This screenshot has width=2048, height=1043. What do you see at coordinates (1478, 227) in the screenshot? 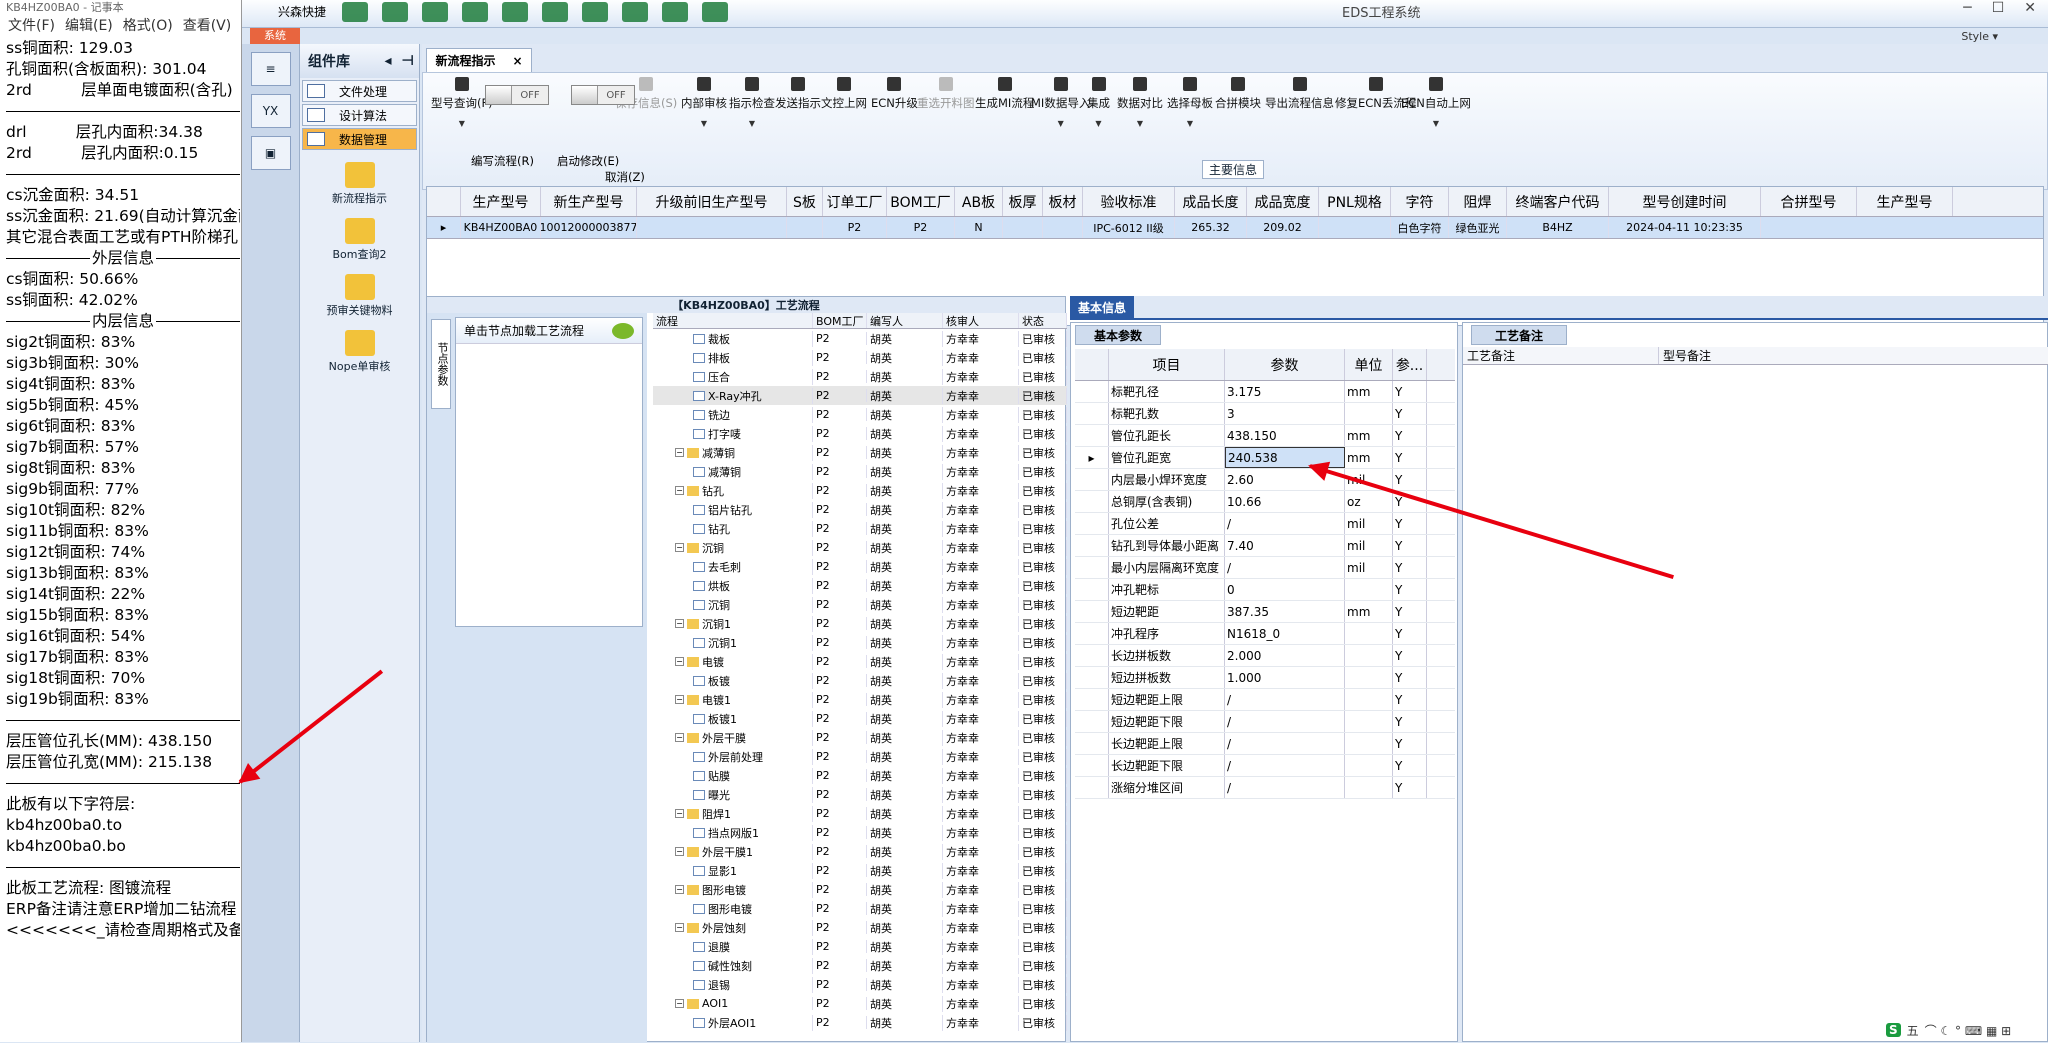
I see `table-cell: 绿色亚光` at bounding box center [1478, 227].